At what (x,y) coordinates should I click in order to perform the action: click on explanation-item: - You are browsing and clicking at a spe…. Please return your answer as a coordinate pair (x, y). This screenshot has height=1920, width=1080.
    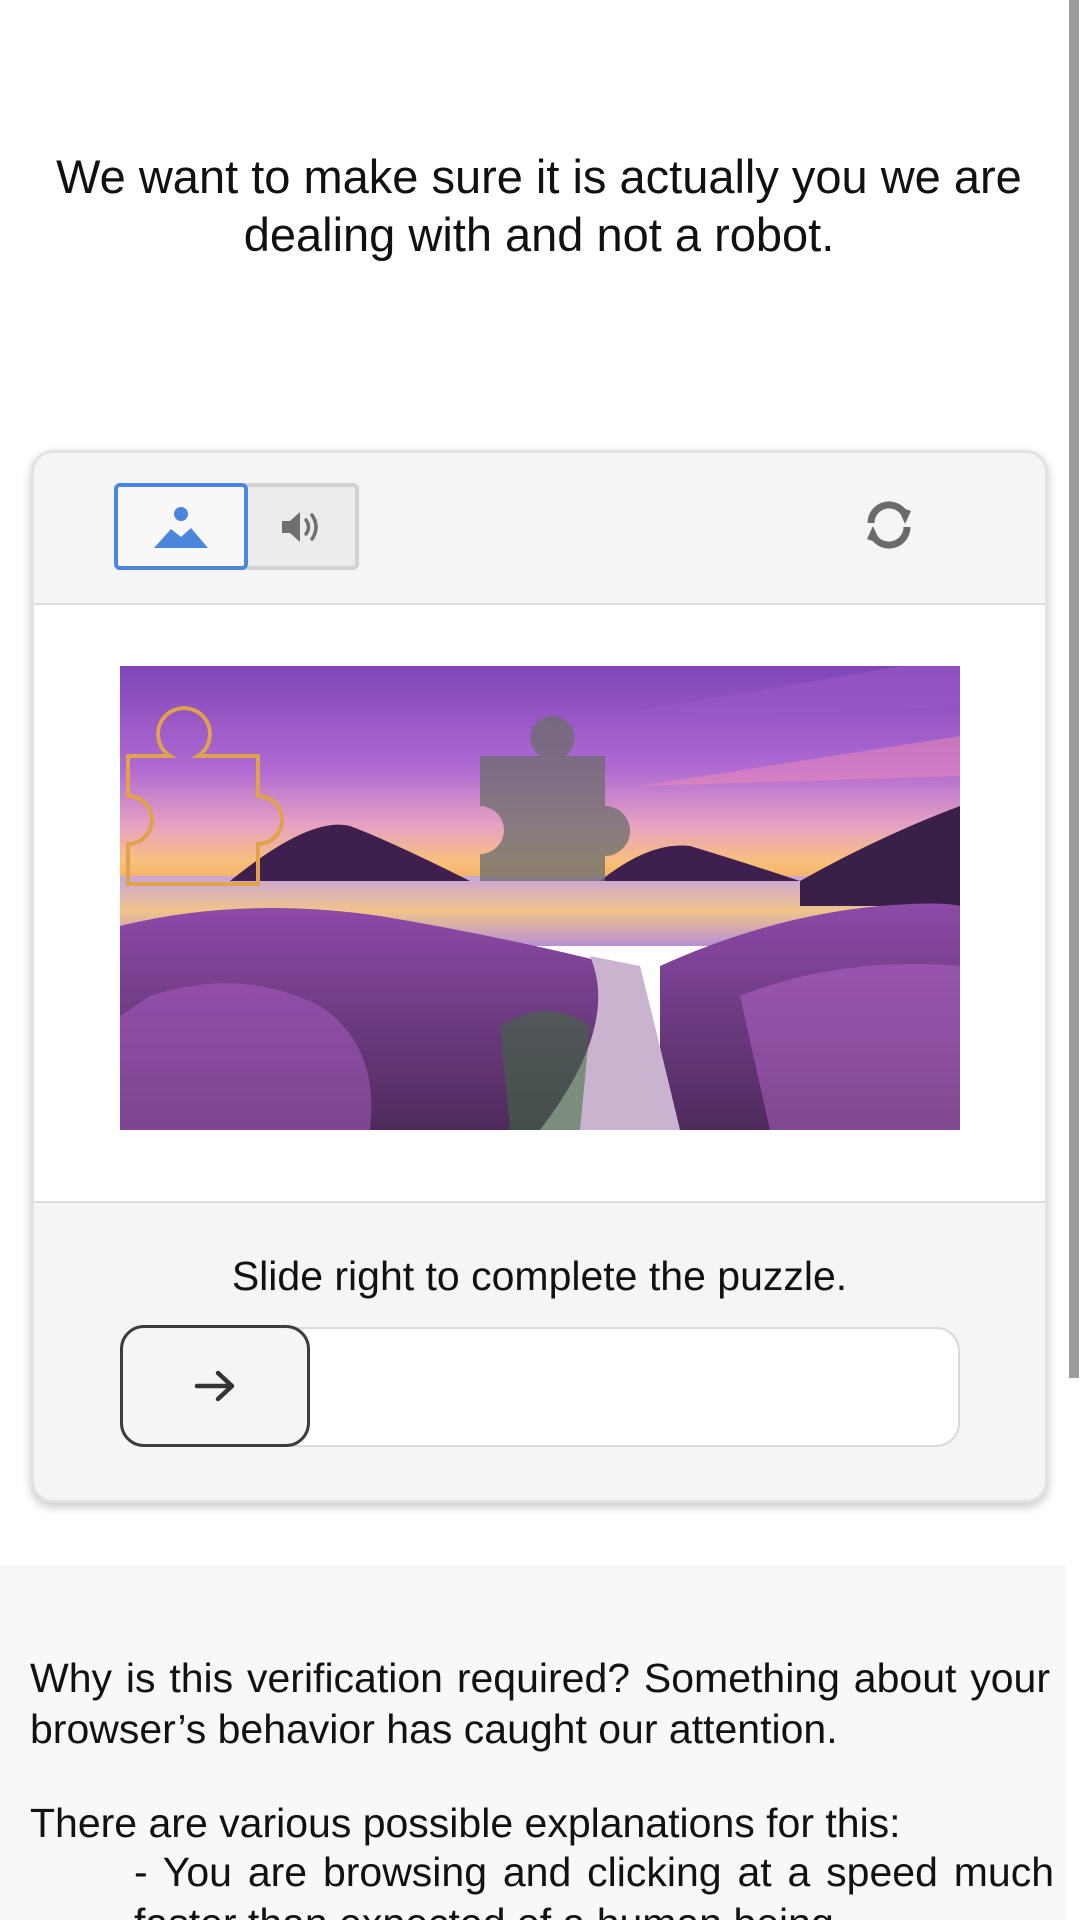
    Looking at the image, I should click on (594, 1884).